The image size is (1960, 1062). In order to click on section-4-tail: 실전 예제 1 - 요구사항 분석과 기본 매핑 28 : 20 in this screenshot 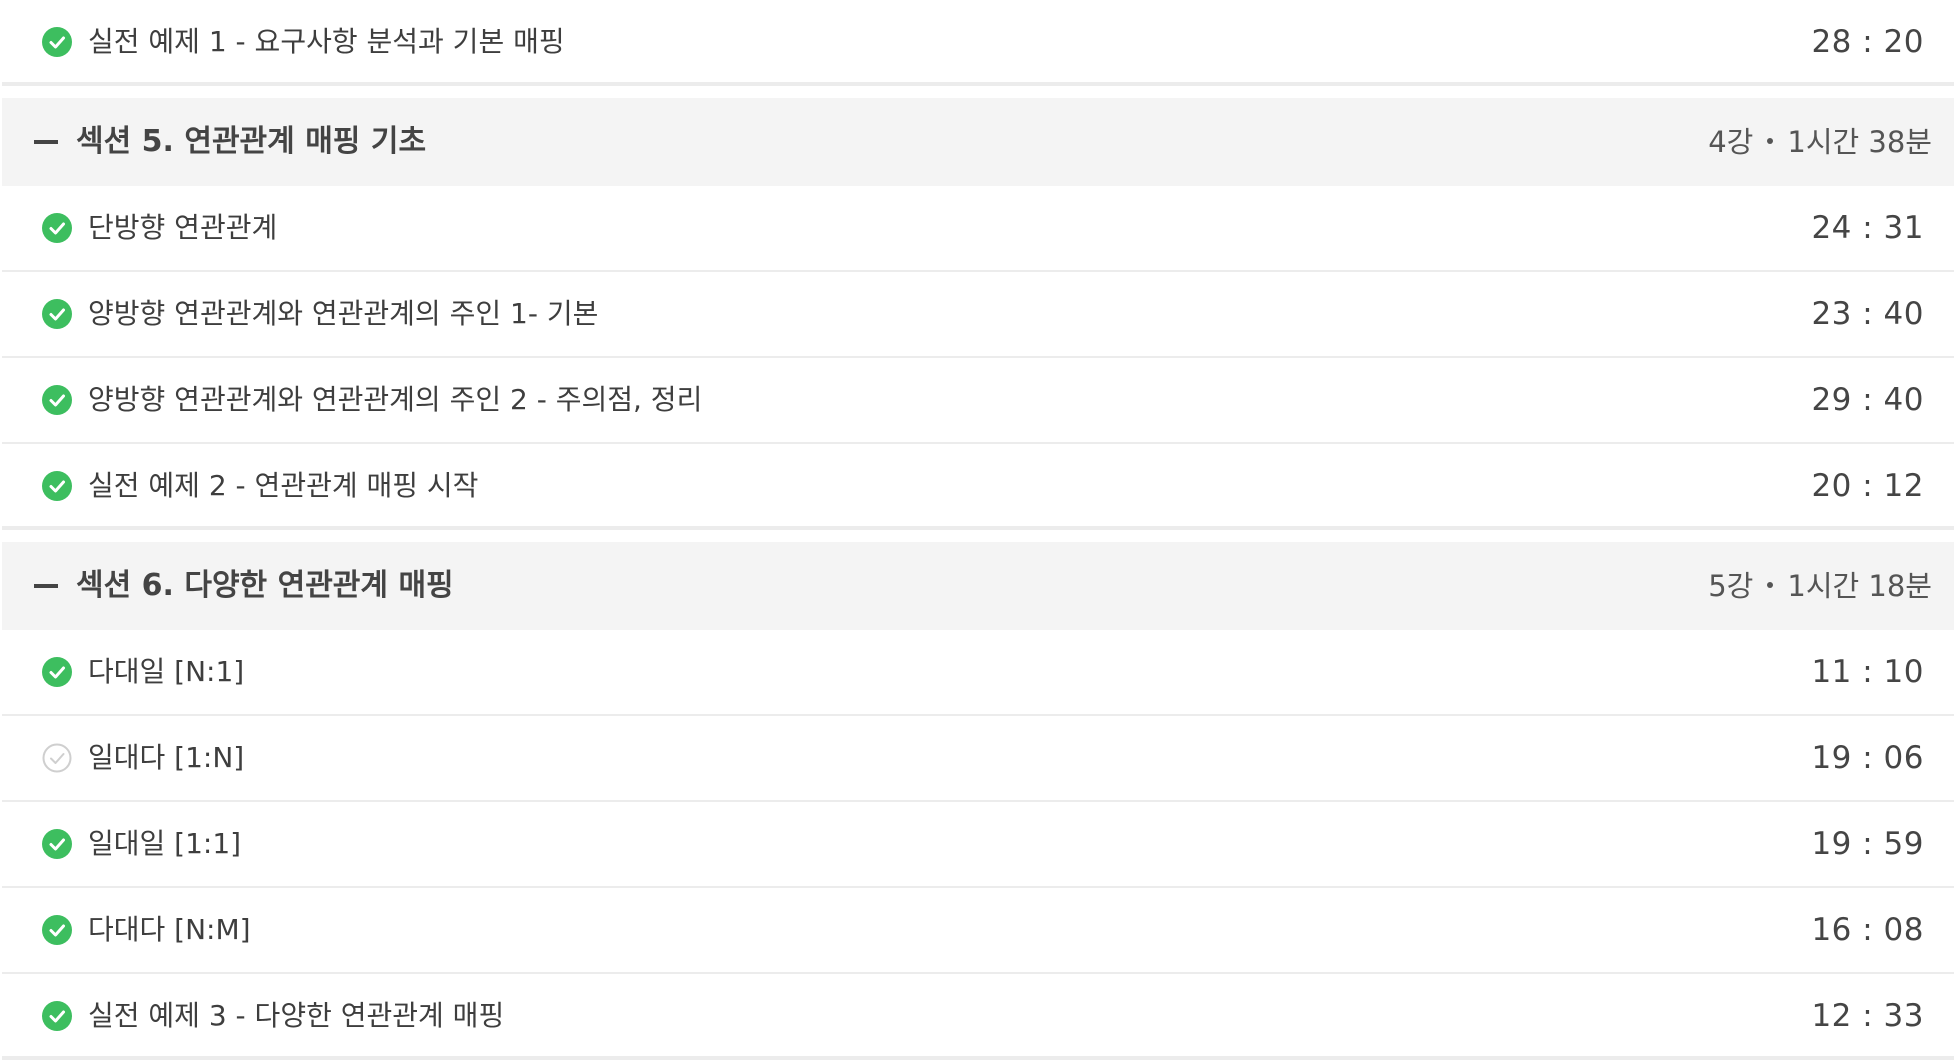, I will do `click(978, 43)`.